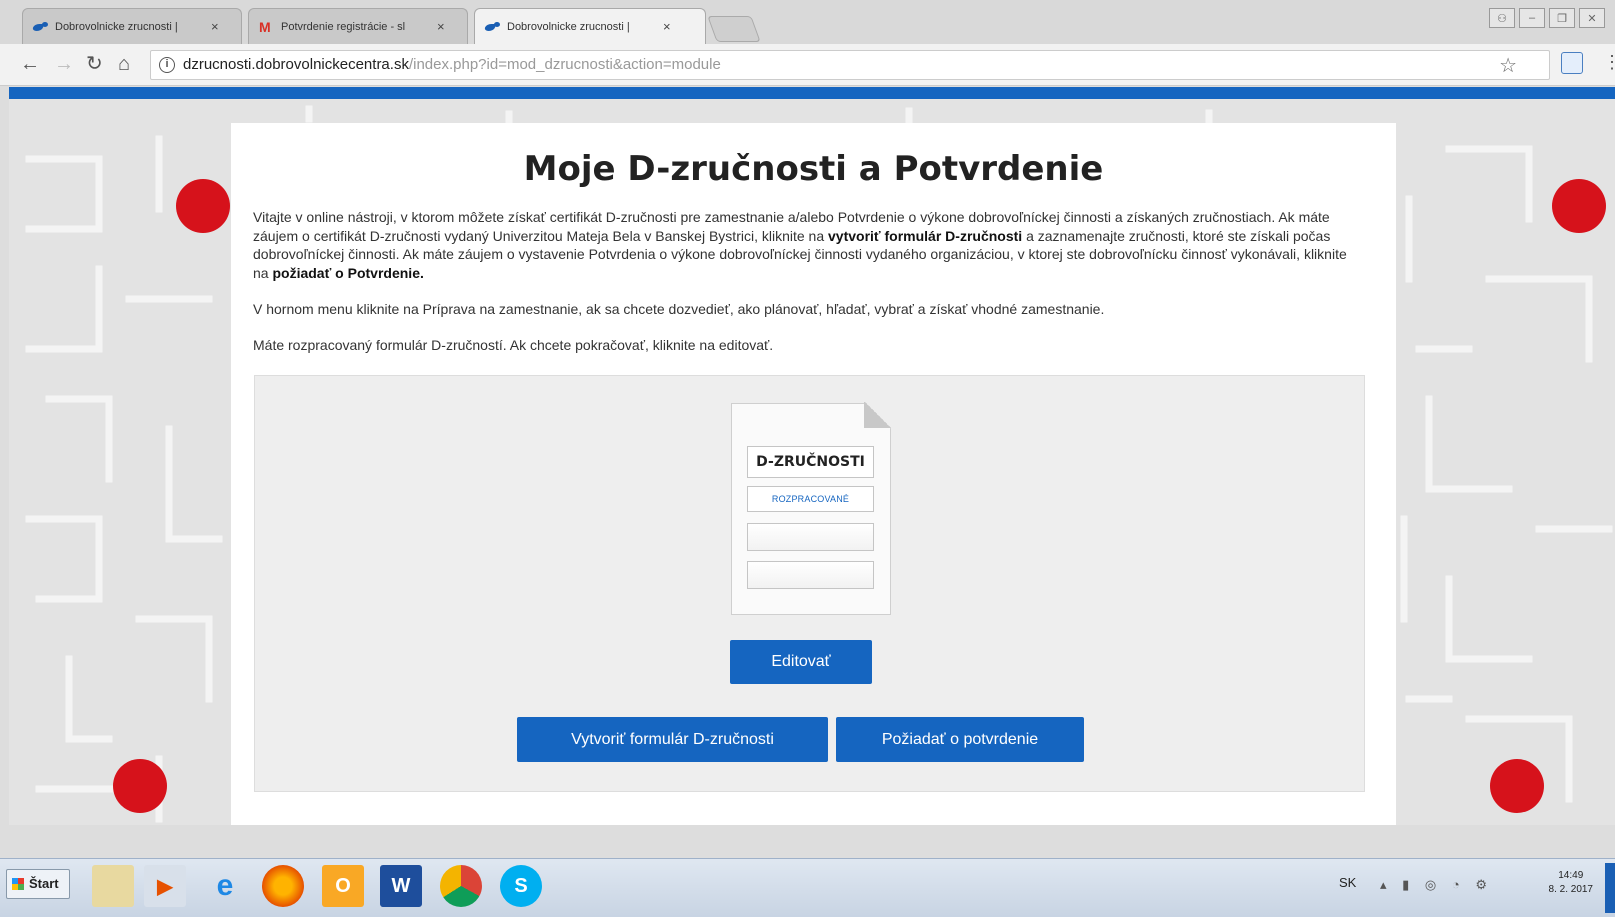  Describe the element at coordinates (343, 886) in the screenshot. I see `outlook-icon: O` at that location.